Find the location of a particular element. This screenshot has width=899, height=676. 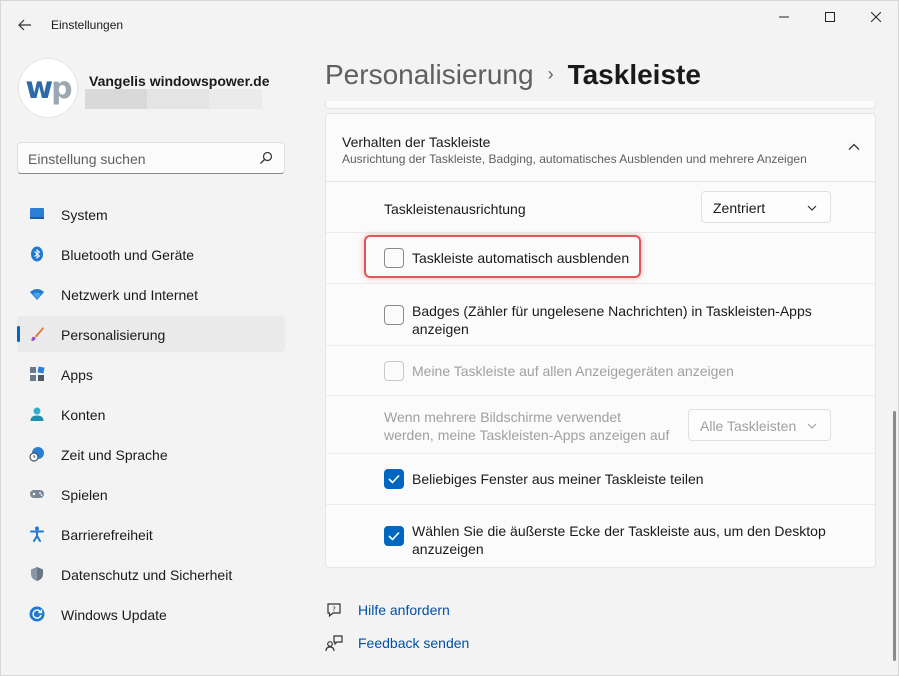

chevron-up-icon is located at coordinates (854, 147).